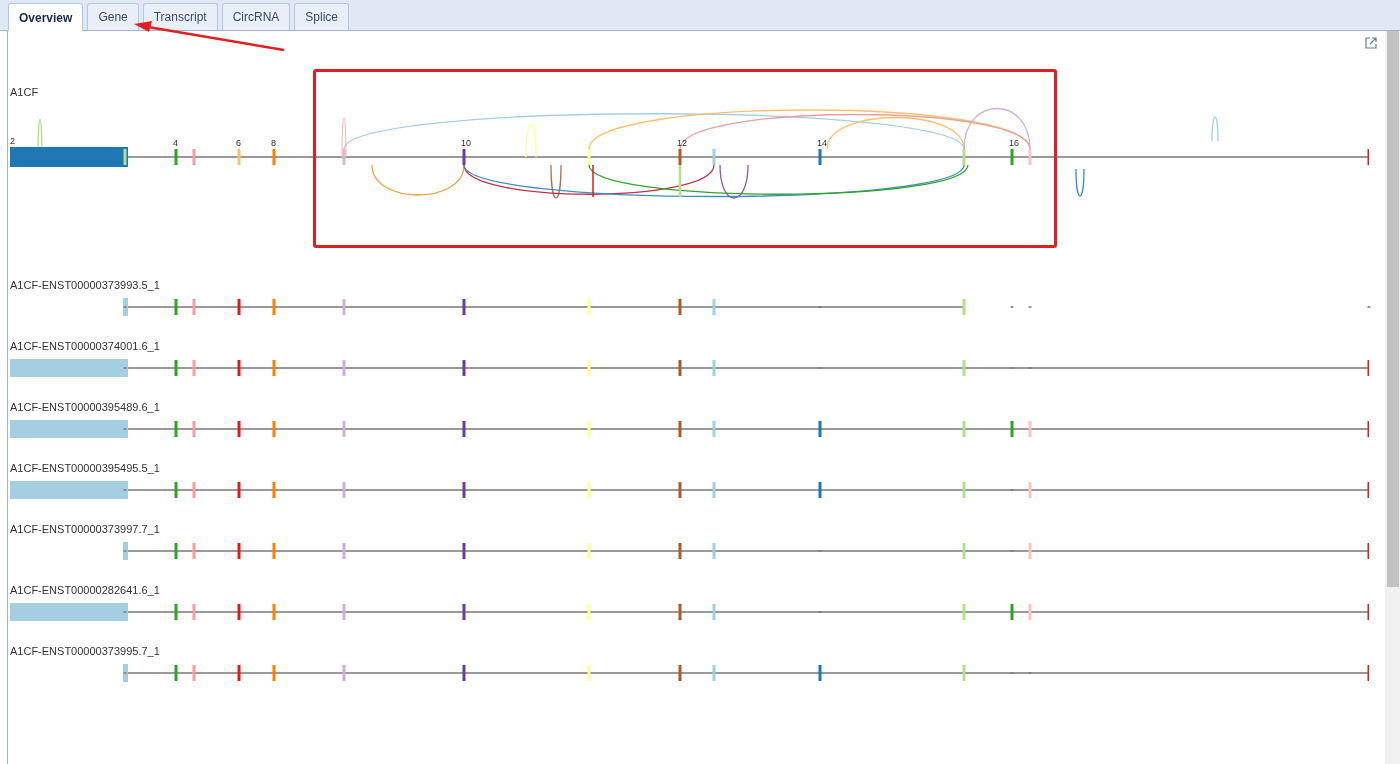  Describe the element at coordinates (180, 16) in the screenshot. I see `tab: Transcript` at that location.